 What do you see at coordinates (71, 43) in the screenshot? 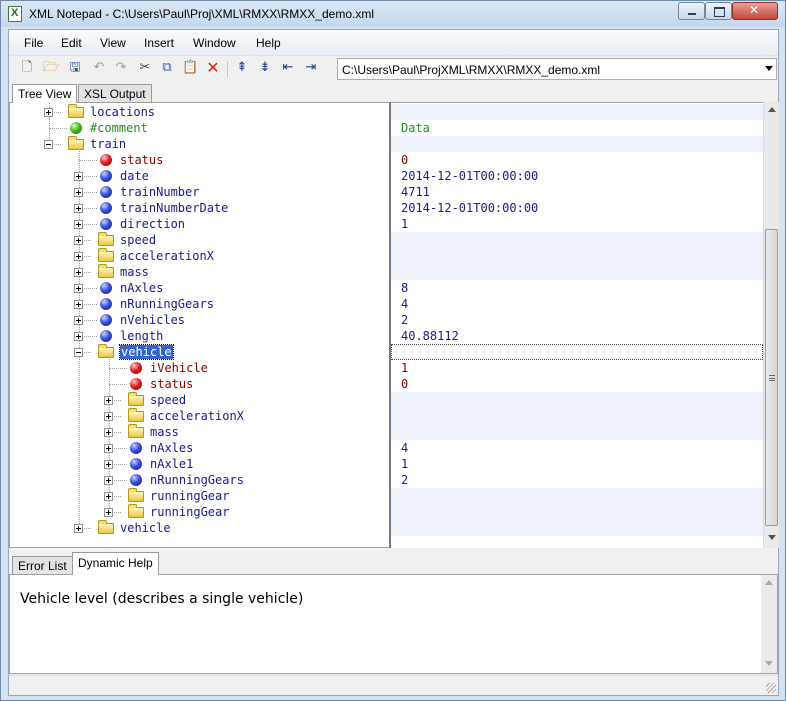
I see `menu-edit: Edit` at bounding box center [71, 43].